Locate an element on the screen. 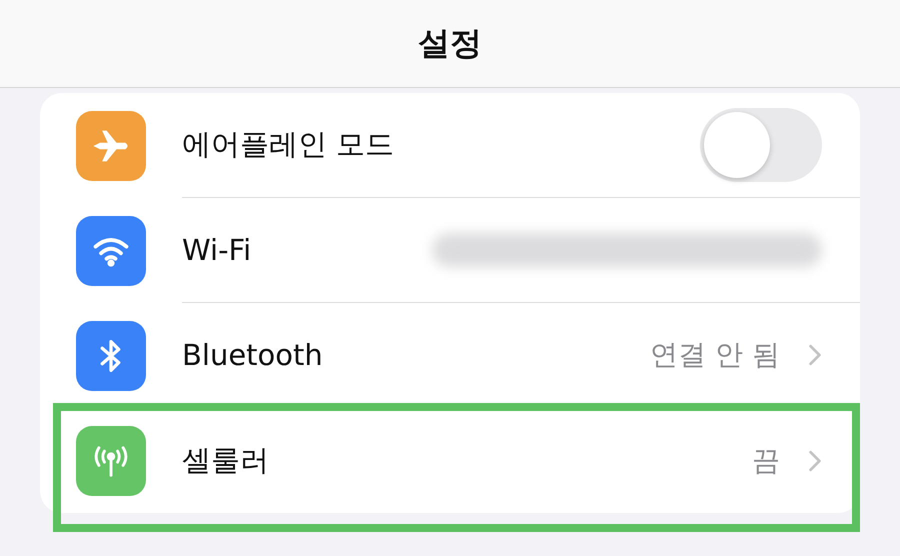 The width and height of the screenshot is (900, 556). page-title: 설정 is located at coordinates (450, 43).